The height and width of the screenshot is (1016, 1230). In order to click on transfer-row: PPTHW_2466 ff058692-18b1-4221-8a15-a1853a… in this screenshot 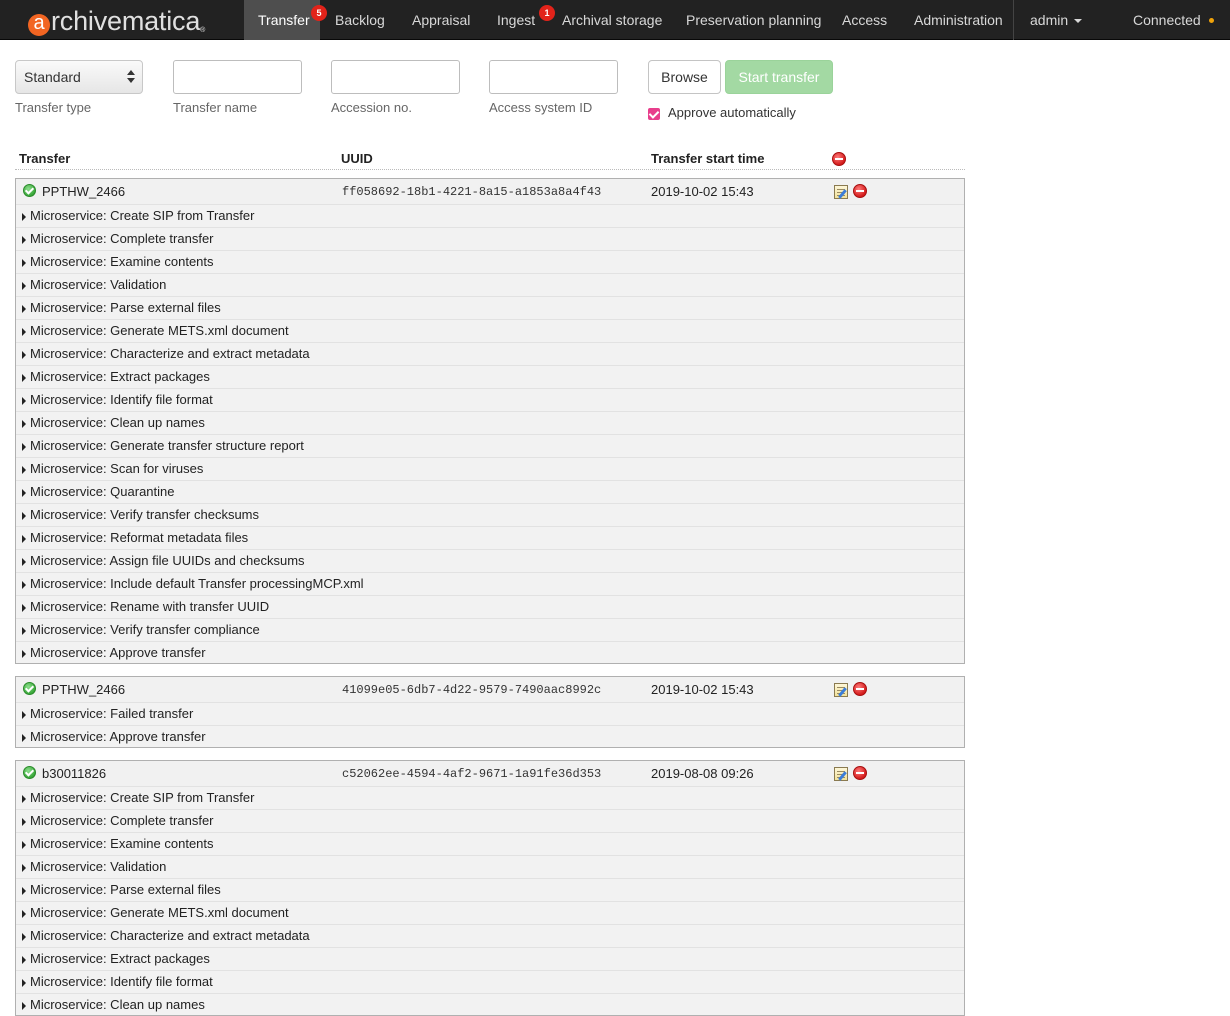, I will do `click(490, 191)`.